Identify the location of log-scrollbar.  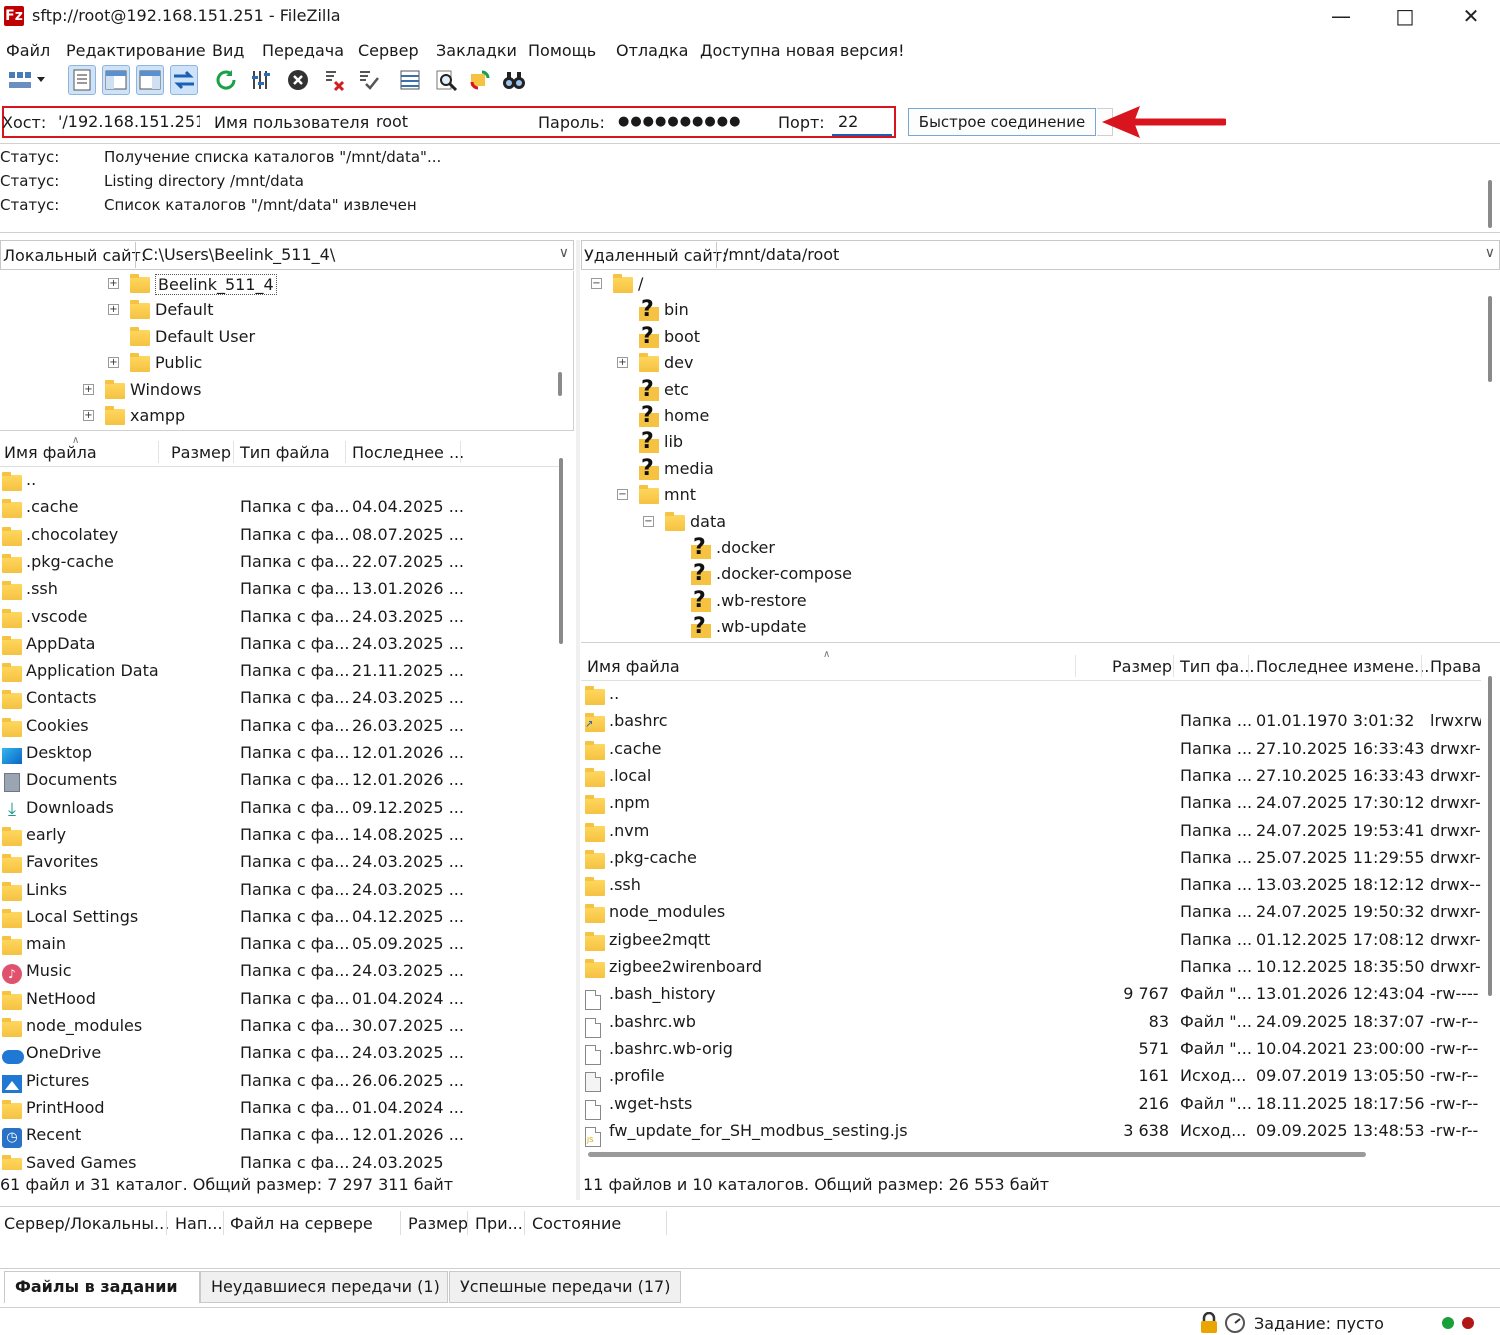
(1490, 204).